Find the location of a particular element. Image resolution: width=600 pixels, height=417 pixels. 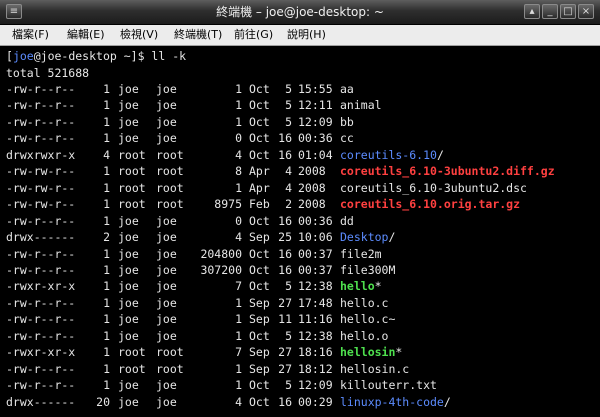

menu-go: 前往(G) is located at coordinates (253, 35).